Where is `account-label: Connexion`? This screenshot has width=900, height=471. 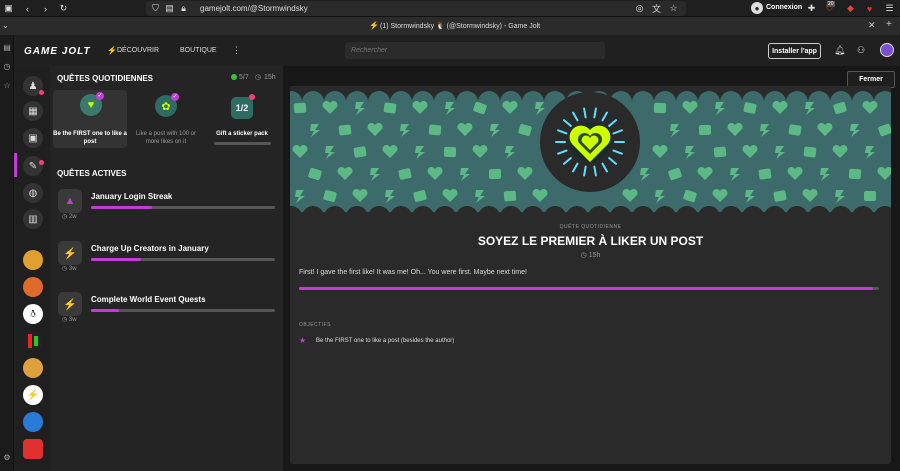 account-label: Connexion is located at coordinates (784, 7).